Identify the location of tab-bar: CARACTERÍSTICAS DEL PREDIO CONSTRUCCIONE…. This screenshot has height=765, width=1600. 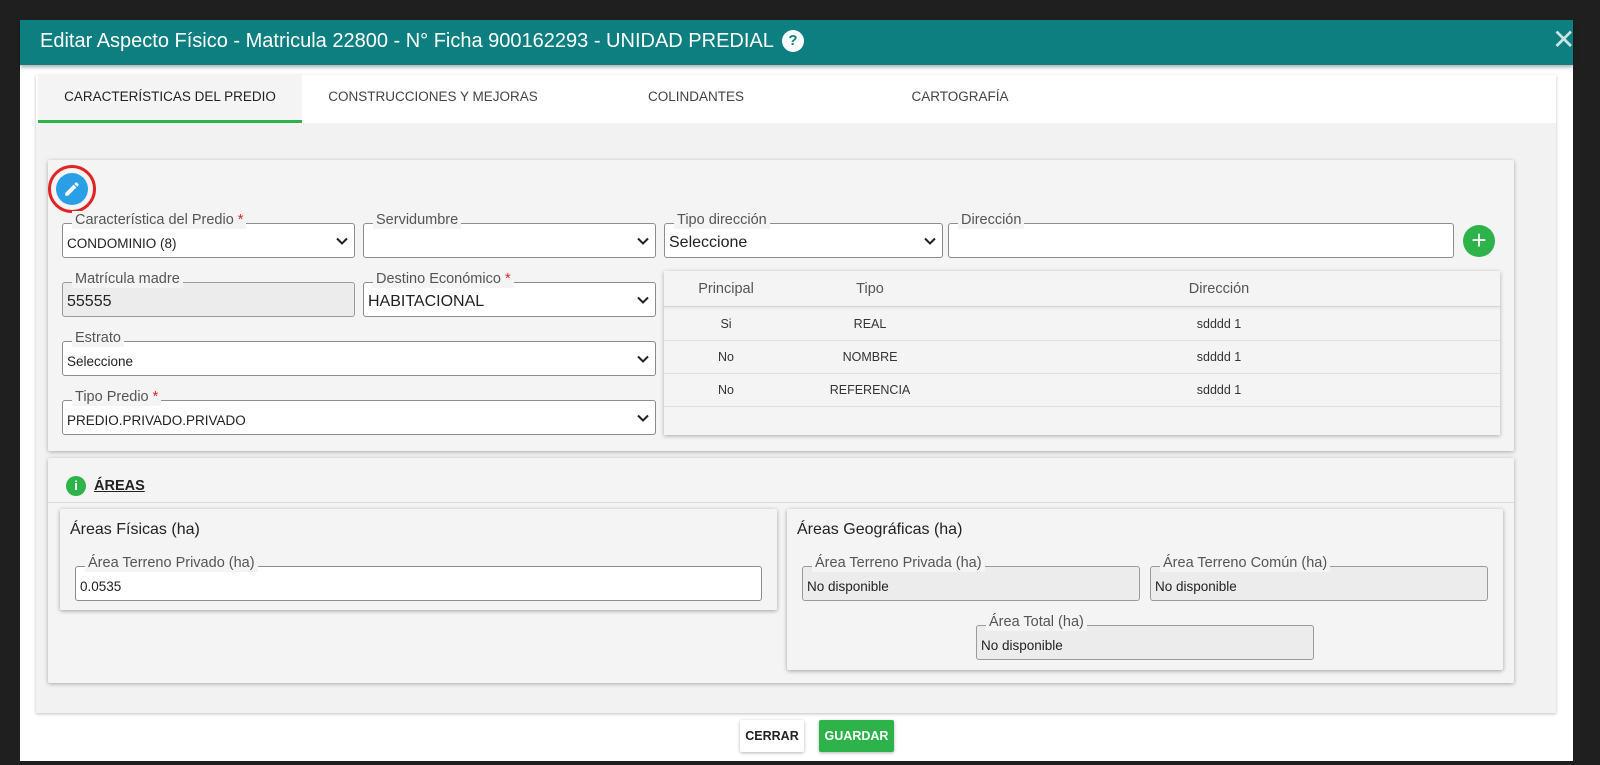
(796, 99).